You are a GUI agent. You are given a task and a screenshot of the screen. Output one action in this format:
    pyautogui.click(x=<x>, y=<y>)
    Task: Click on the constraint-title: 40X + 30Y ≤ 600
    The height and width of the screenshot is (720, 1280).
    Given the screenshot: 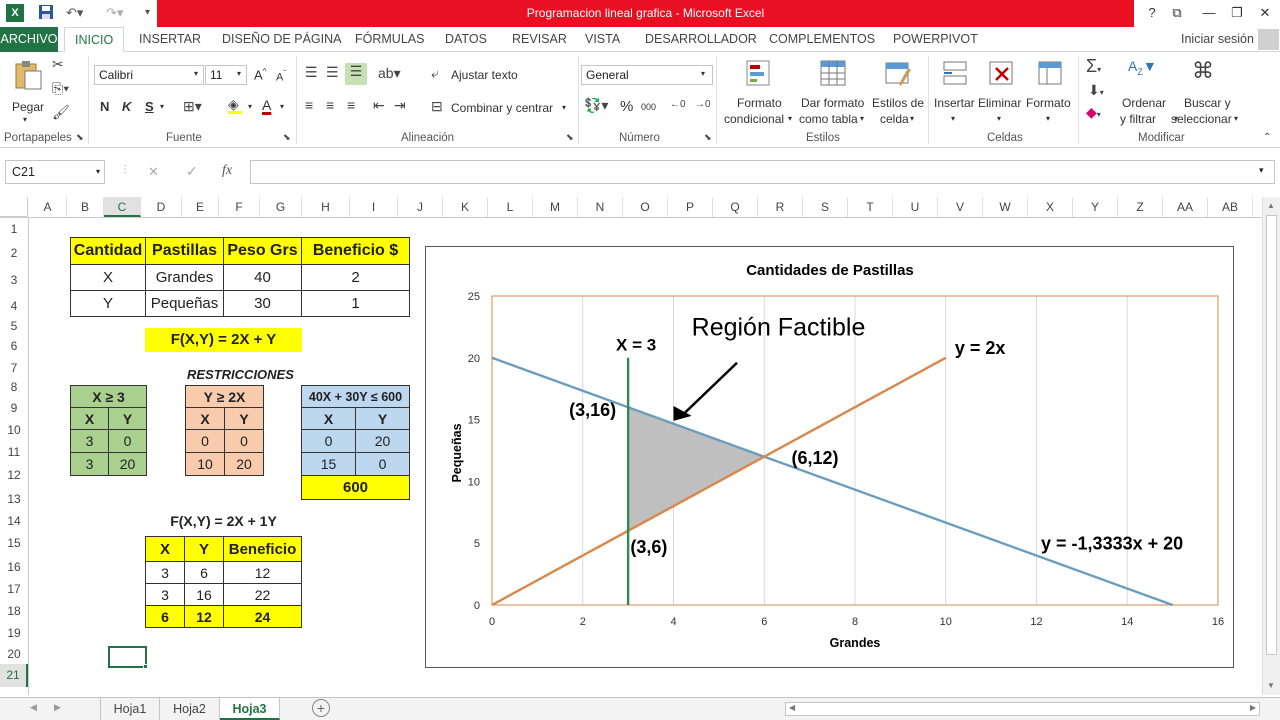 What is the action you would take?
    pyautogui.click(x=355, y=396)
    